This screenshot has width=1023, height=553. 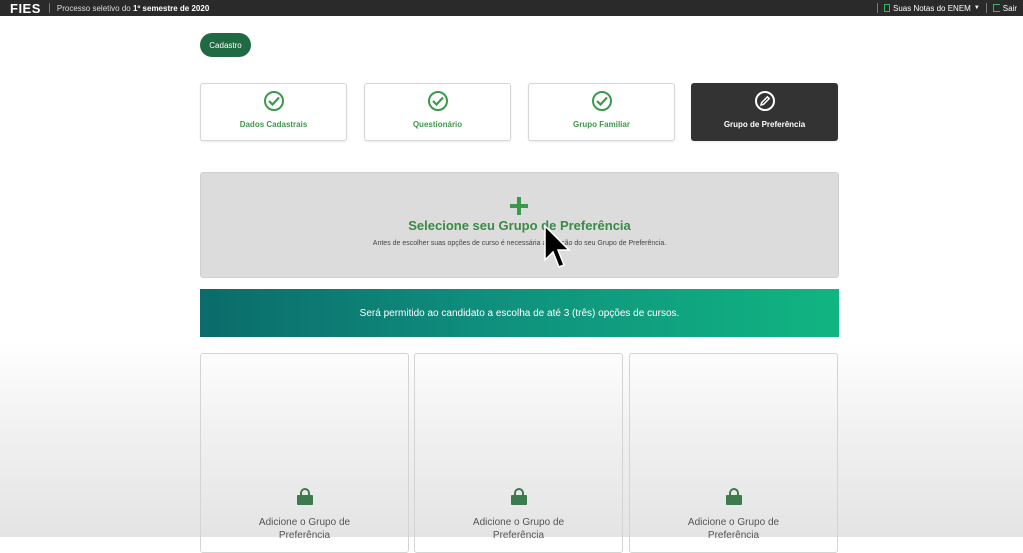 I want to click on logout-label: Sair, so click(x=1009, y=8).